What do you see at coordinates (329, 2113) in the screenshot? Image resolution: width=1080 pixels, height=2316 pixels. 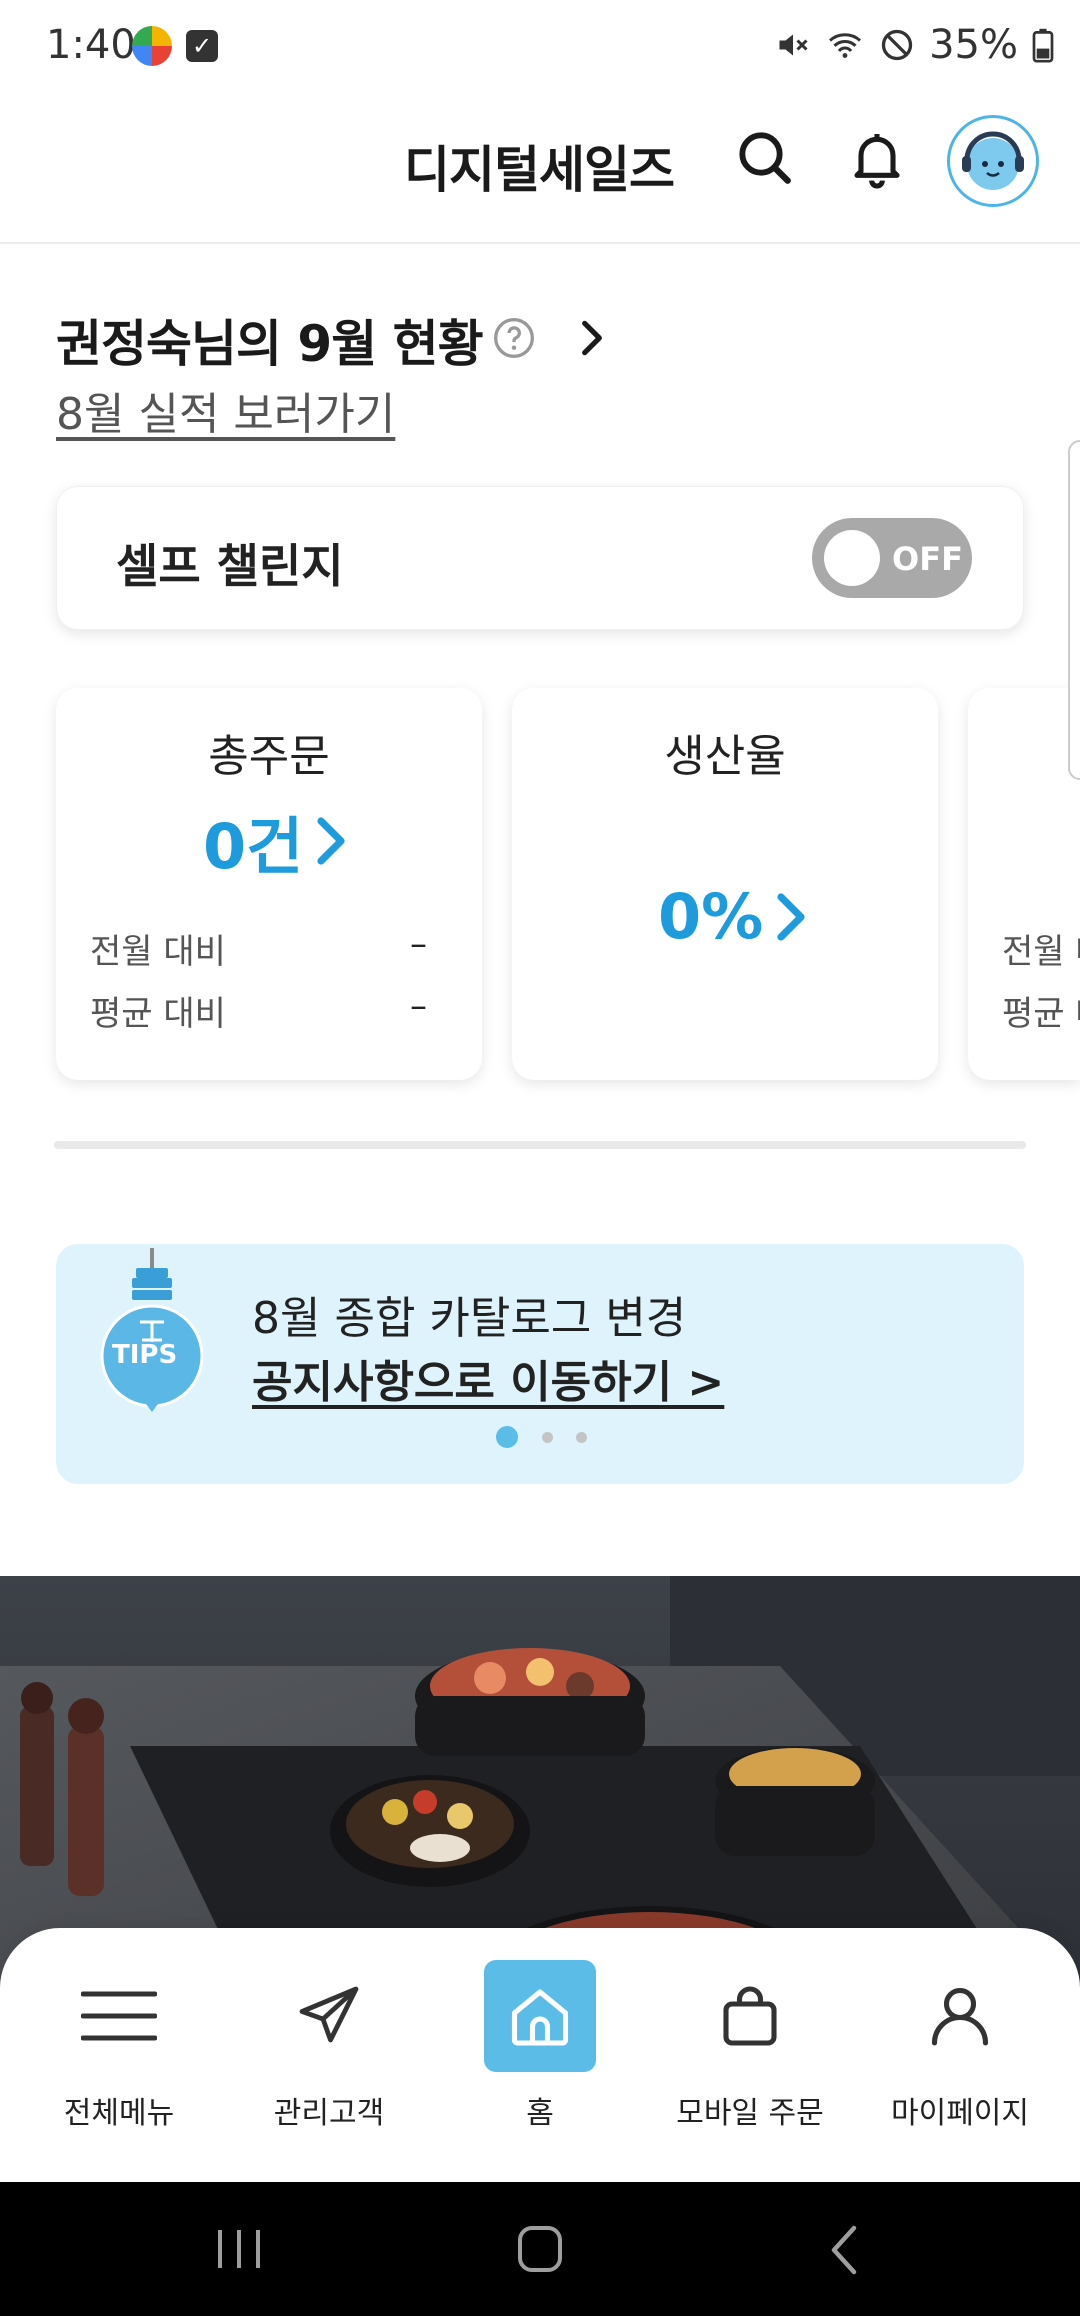 I see `nav-label: 관리고객` at bounding box center [329, 2113].